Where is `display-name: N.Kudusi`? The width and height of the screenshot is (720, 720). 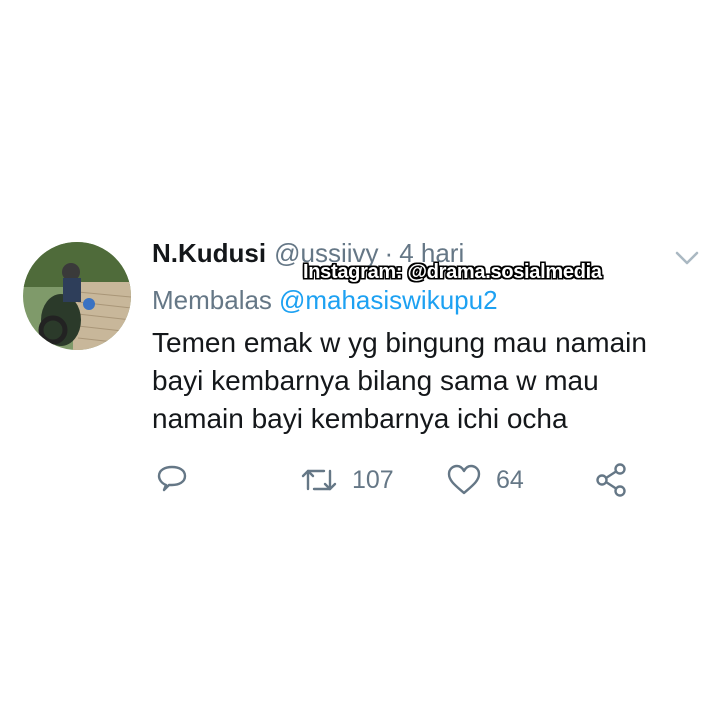
display-name: N.Kudusi is located at coordinates (209, 253).